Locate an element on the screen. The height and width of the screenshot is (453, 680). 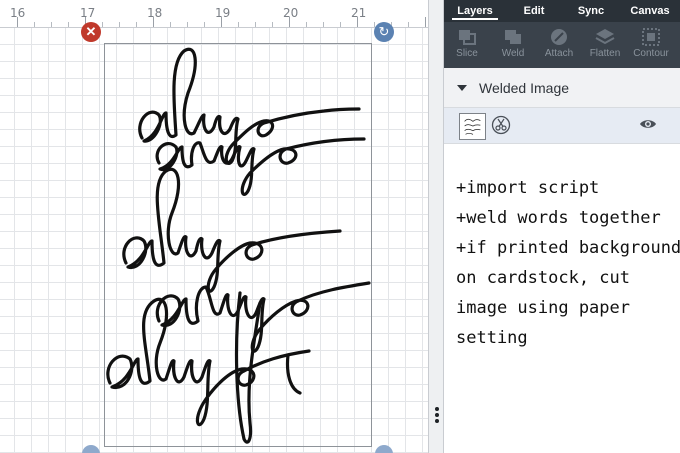
layer-tools-toolbar: Slice Weld Attach Flatten Contour is located at coordinates (562, 45).